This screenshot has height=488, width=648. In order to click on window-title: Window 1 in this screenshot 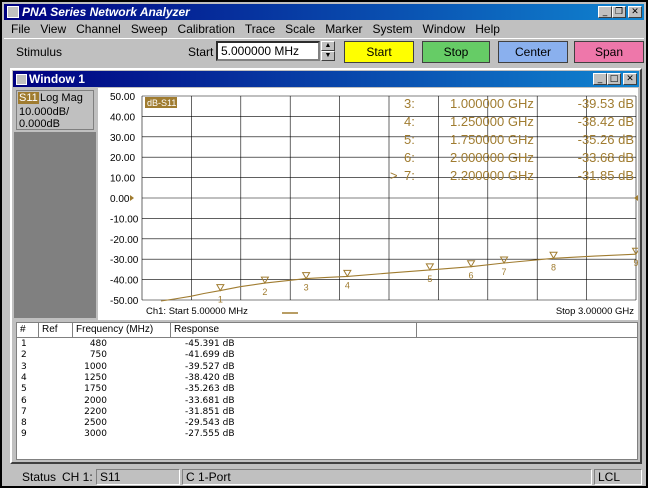, I will do `click(57, 79)`.